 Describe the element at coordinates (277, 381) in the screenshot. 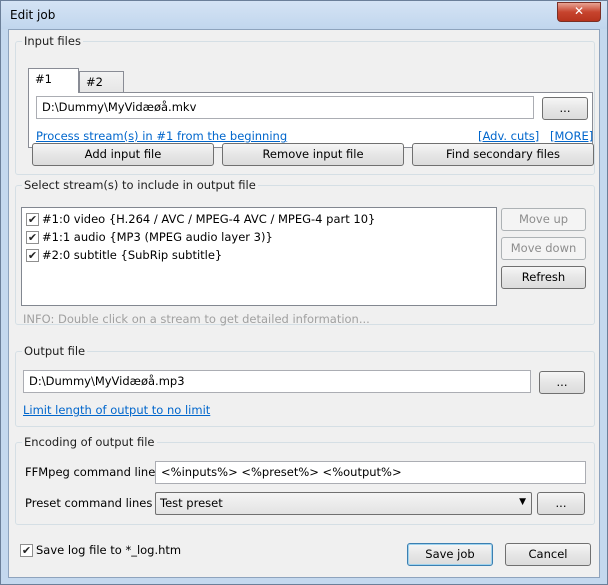

I see `output-path-field: D:\Dummy\MyVidæøå.mp3` at that location.